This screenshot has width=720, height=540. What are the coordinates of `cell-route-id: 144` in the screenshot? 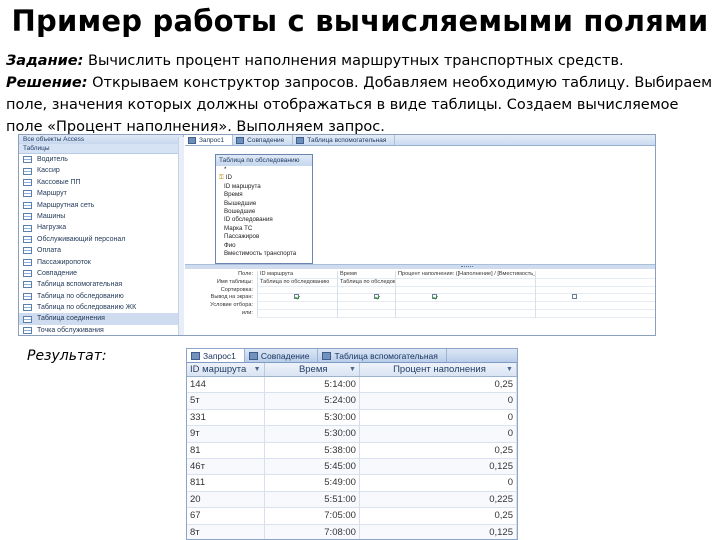 It's located at (226, 385).